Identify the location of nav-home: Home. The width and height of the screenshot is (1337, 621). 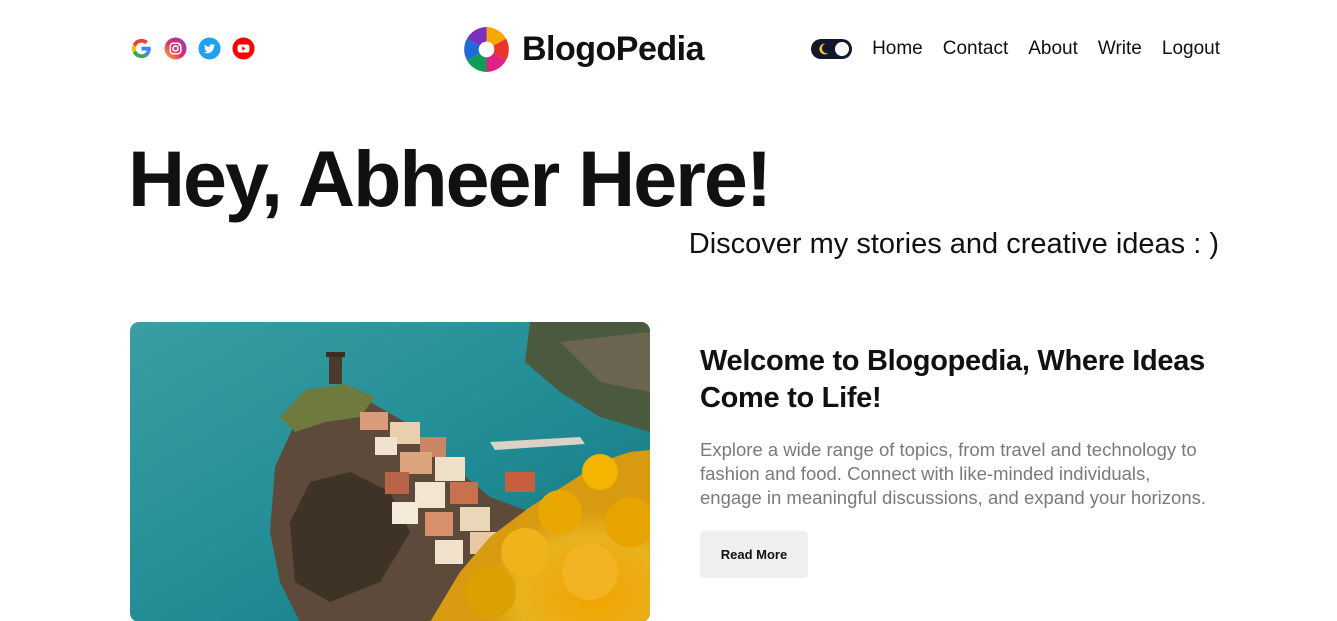
(897, 49).